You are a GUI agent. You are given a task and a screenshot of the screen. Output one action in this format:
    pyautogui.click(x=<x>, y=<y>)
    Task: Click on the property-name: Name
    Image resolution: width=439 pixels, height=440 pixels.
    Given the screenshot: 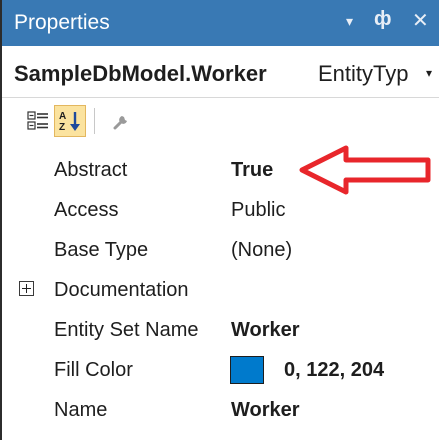 What is the action you would take?
    pyautogui.click(x=81, y=410)
    